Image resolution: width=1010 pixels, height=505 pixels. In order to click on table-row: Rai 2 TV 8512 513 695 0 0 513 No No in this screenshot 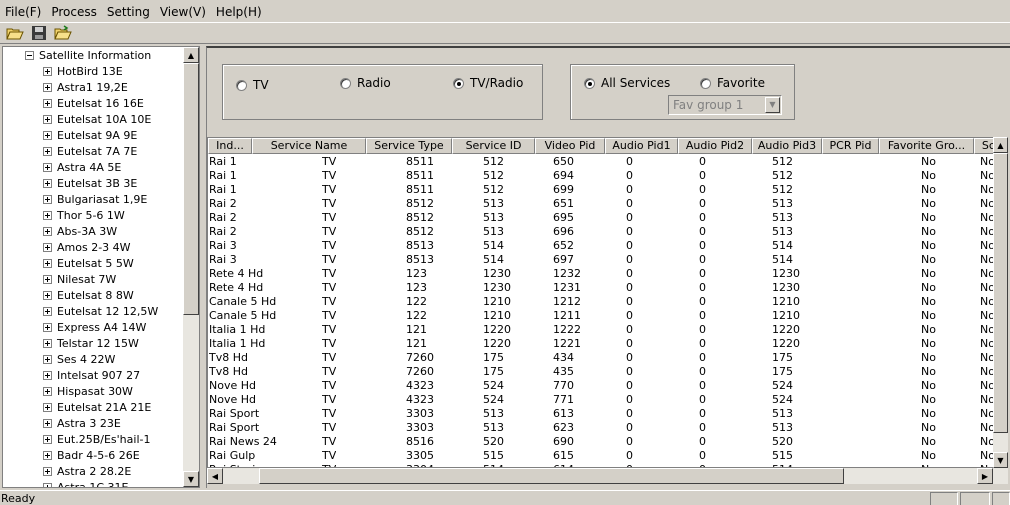, I will do `click(603, 218)`.